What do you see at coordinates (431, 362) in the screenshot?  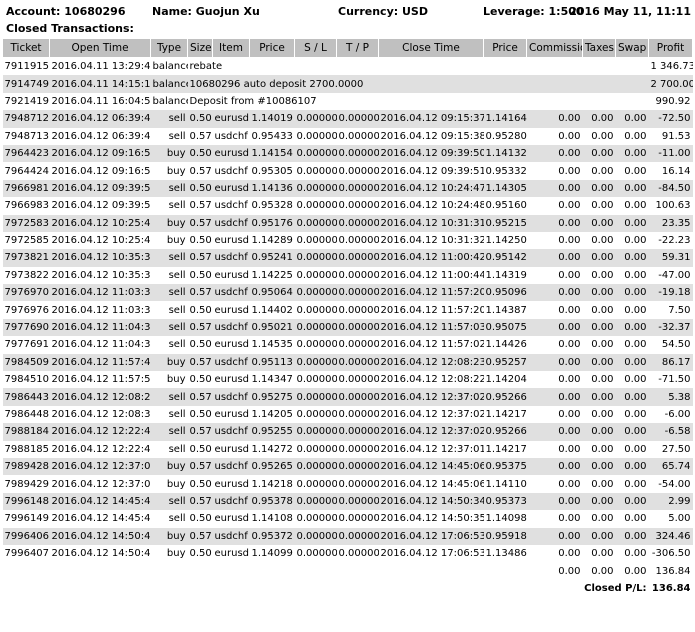 I see `close-time-cell: 2016.04.12 12:08:23` at bounding box center [431, 362].